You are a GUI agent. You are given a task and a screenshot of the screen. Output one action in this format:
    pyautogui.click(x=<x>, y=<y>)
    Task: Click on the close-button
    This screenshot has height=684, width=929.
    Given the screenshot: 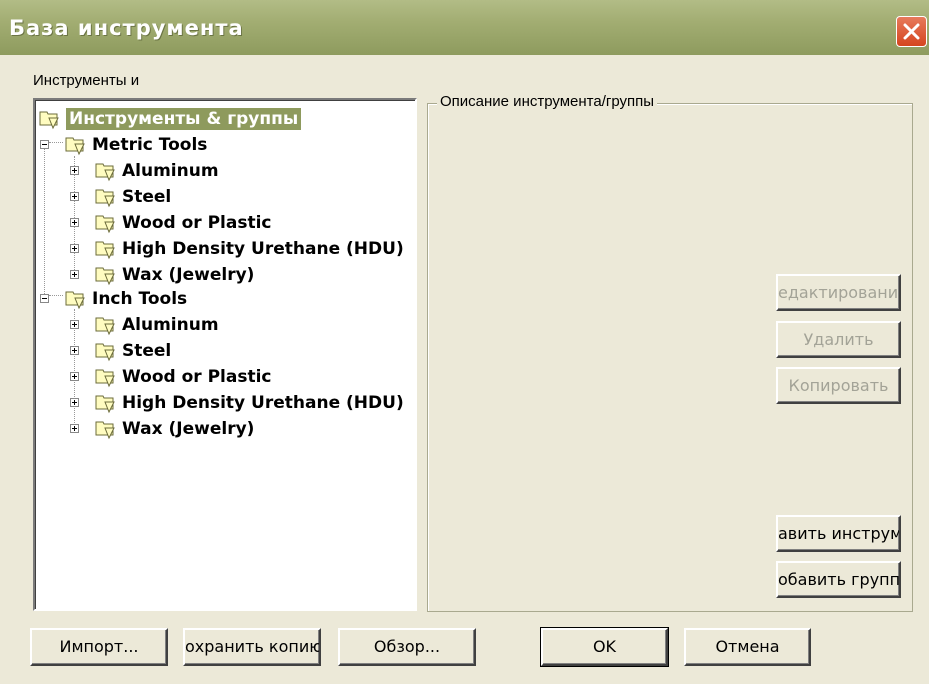 What is the action you would take?
    pyautogui.click(x=911, y=31)
    